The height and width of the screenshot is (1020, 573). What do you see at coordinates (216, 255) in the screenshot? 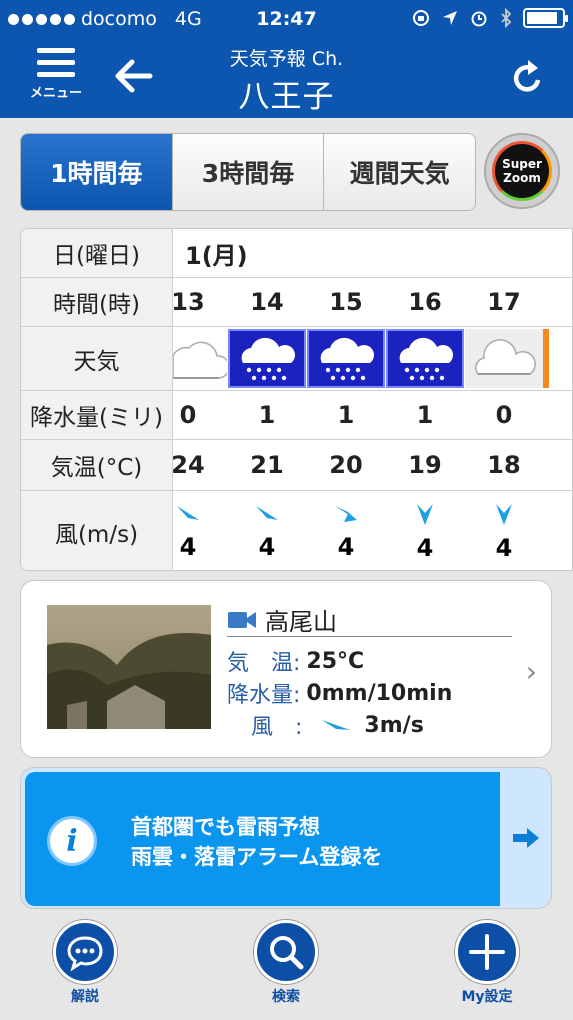
I see `date-value: 1(月)` at bounding box center [216, 255].